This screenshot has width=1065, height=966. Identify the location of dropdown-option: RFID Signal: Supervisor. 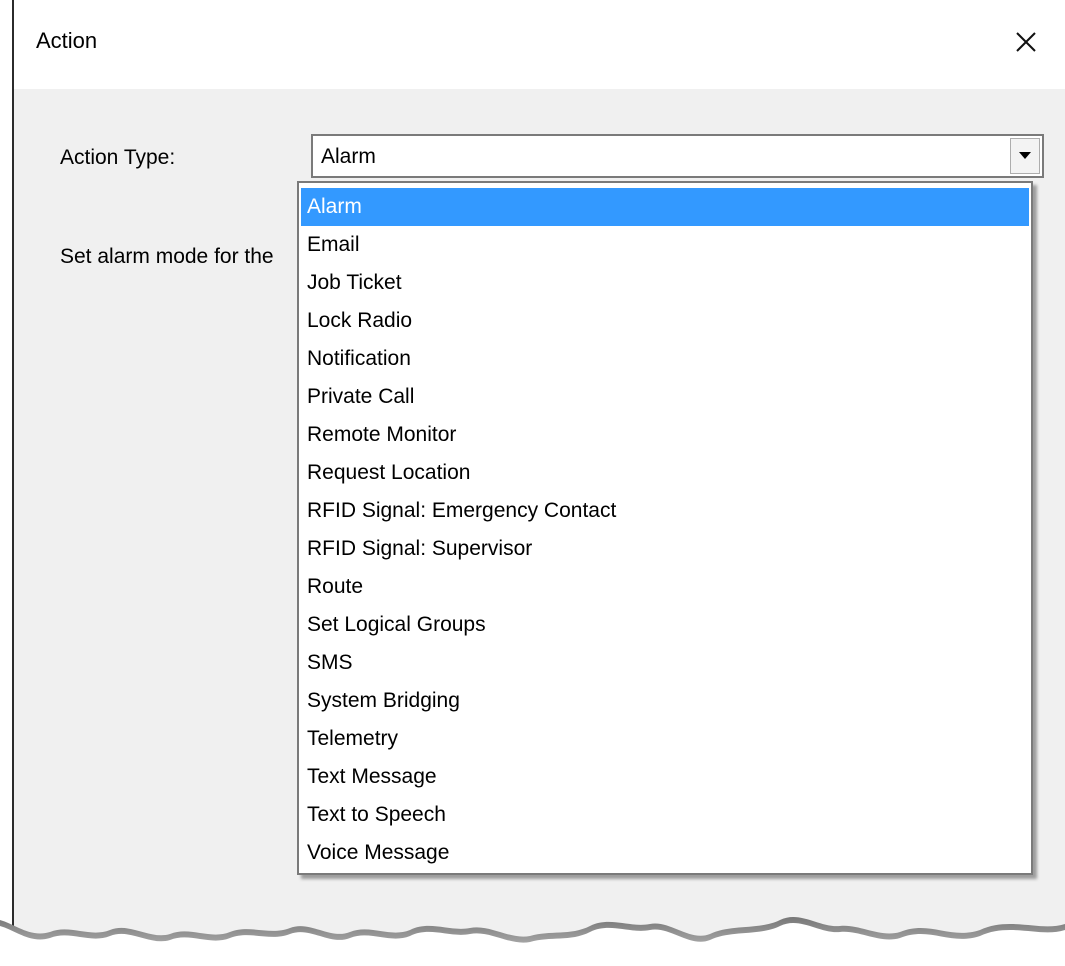
(665, 549).